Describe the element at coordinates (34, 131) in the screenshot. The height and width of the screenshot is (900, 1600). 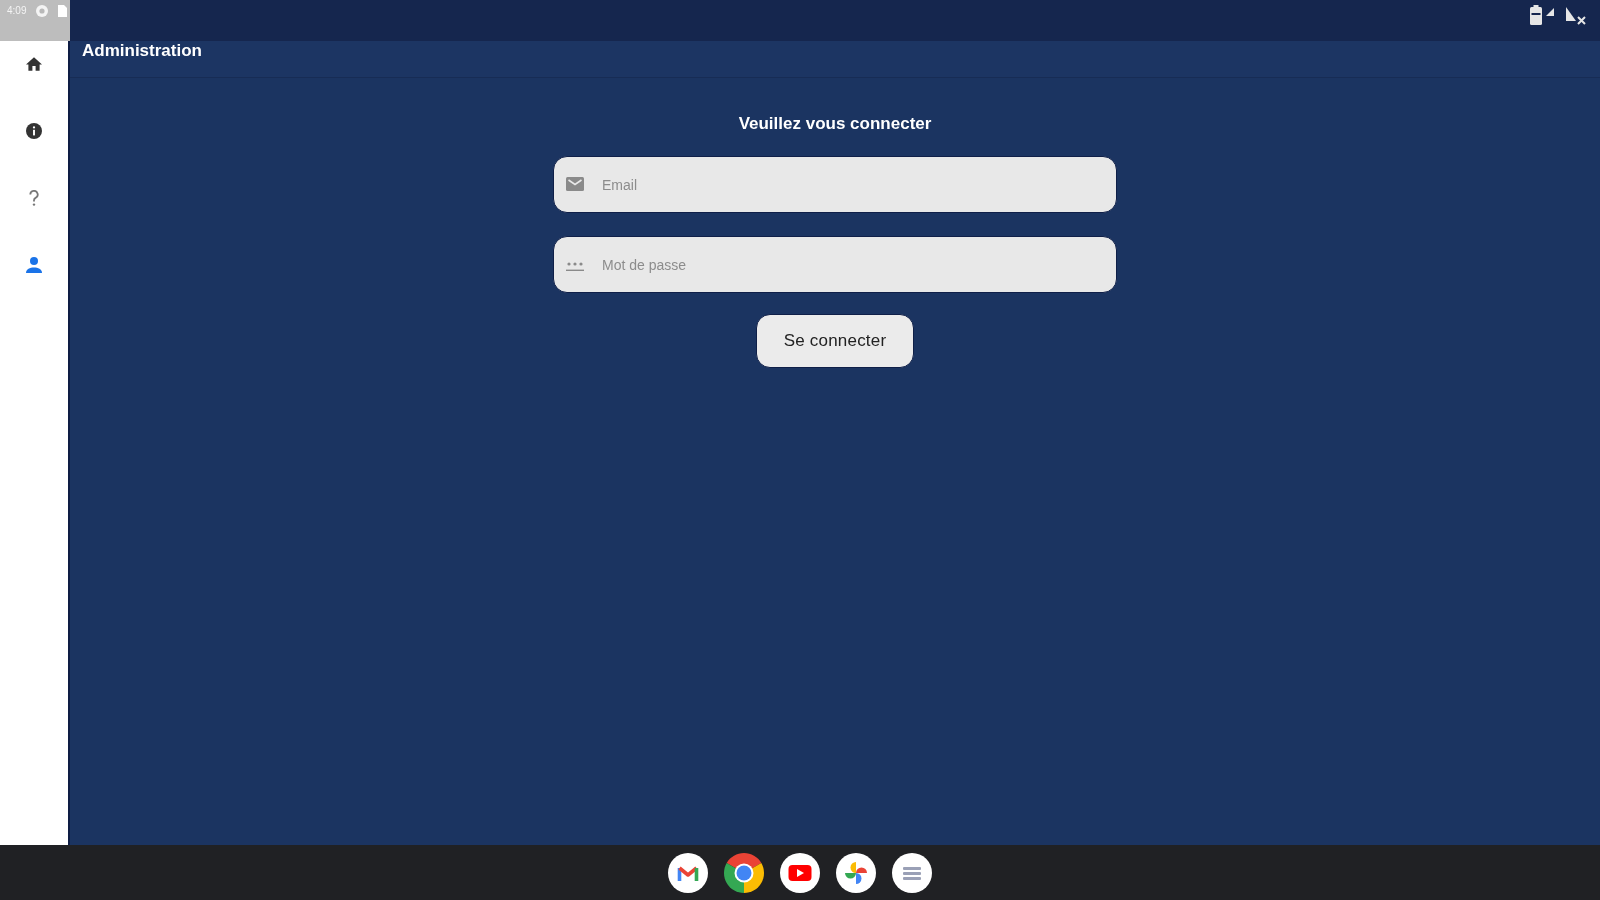
I see `info-icon` at that location.